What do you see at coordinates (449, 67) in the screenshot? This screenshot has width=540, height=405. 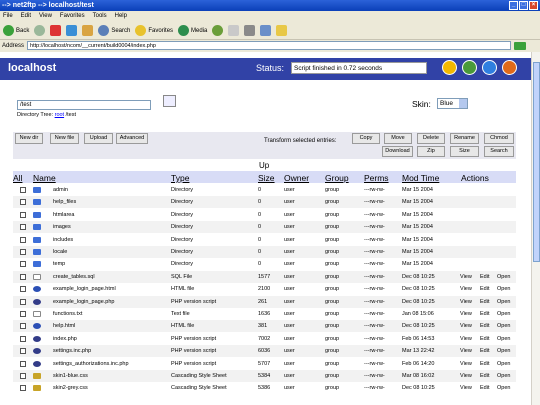 I see `bookmark-star-icon` at bounding box center [449, 67].